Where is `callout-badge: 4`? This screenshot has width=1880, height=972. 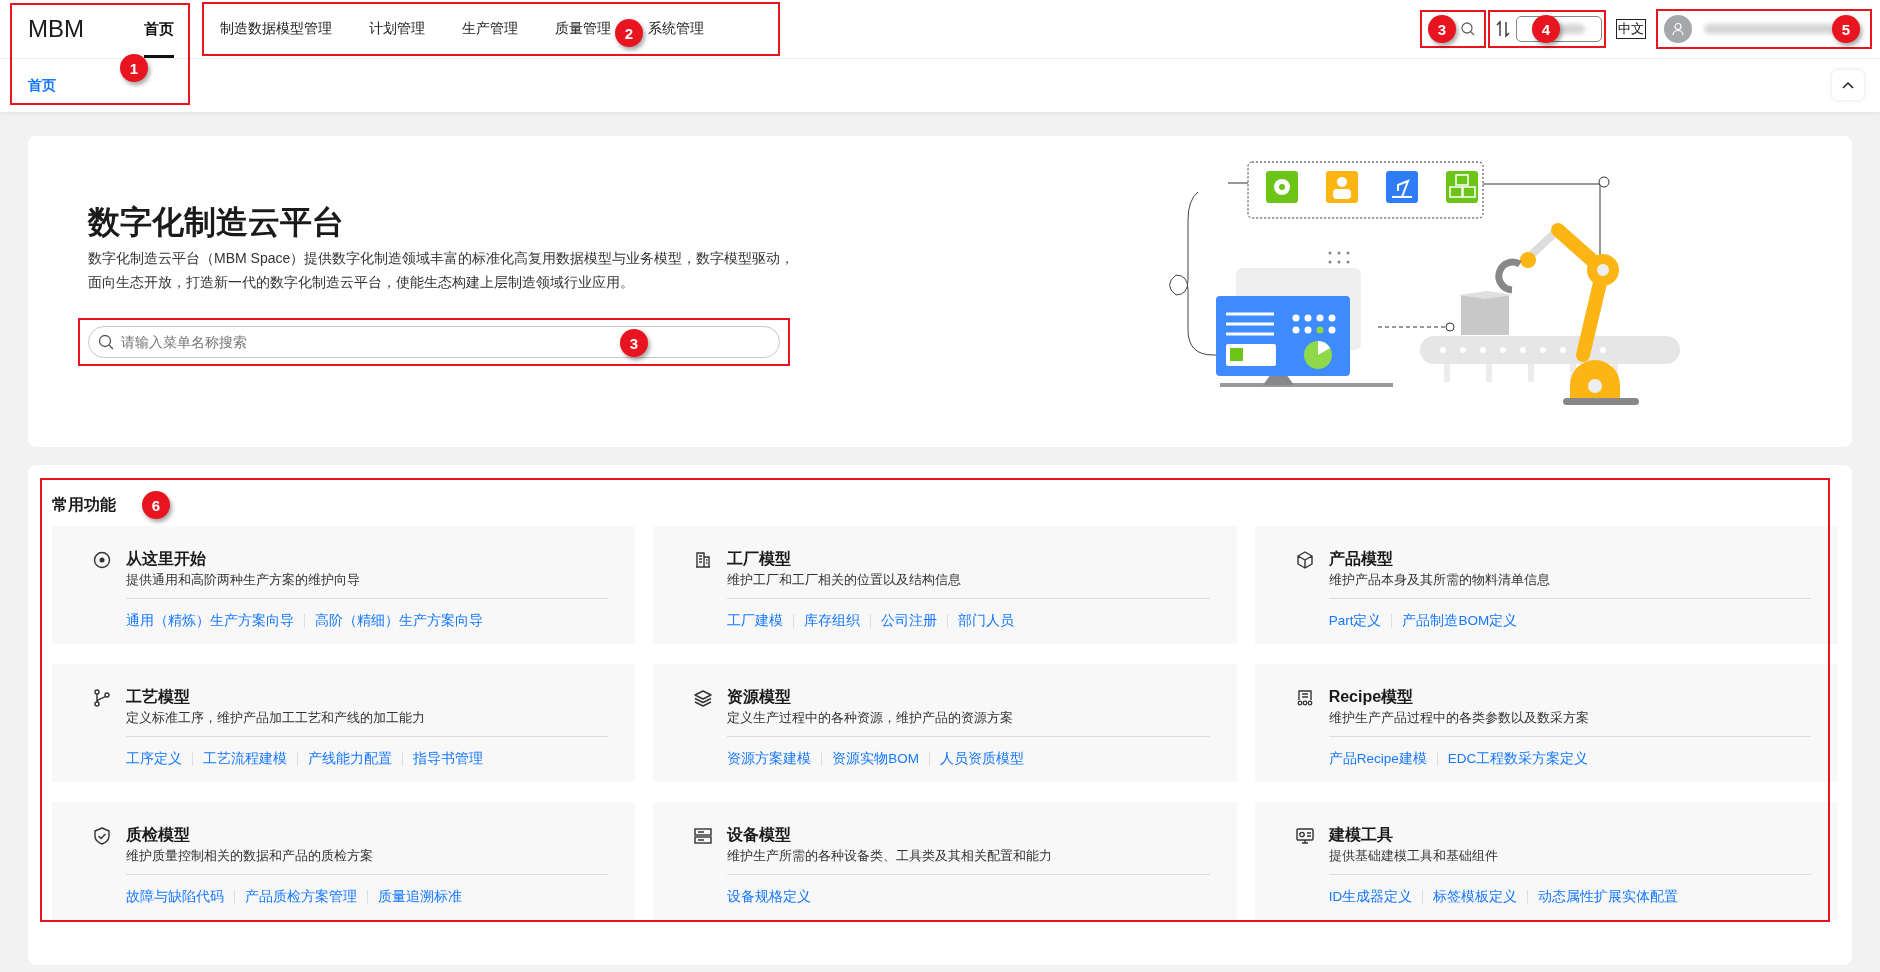 callout-badge: 4 is located at coordinates (1546, 29).